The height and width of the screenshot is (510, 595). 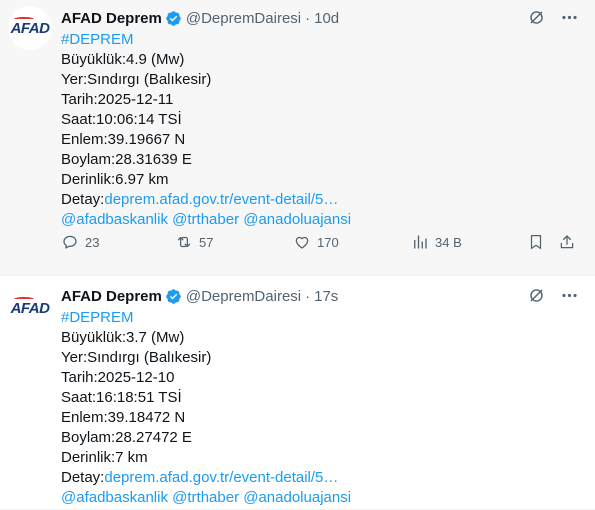 What do you see at coordinates (326, 18) in the screenshot?
I see `timestamp: 10d` at bounding box center [326, 18].